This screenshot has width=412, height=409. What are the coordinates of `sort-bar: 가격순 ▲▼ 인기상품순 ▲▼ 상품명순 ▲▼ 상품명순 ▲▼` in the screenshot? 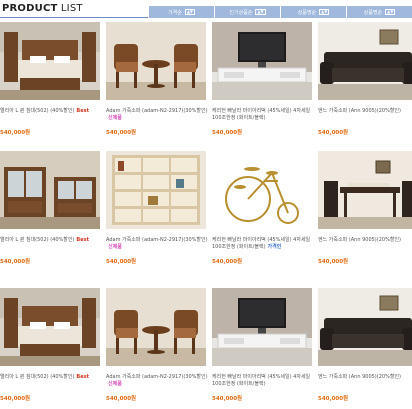 It's located at (280, 12).